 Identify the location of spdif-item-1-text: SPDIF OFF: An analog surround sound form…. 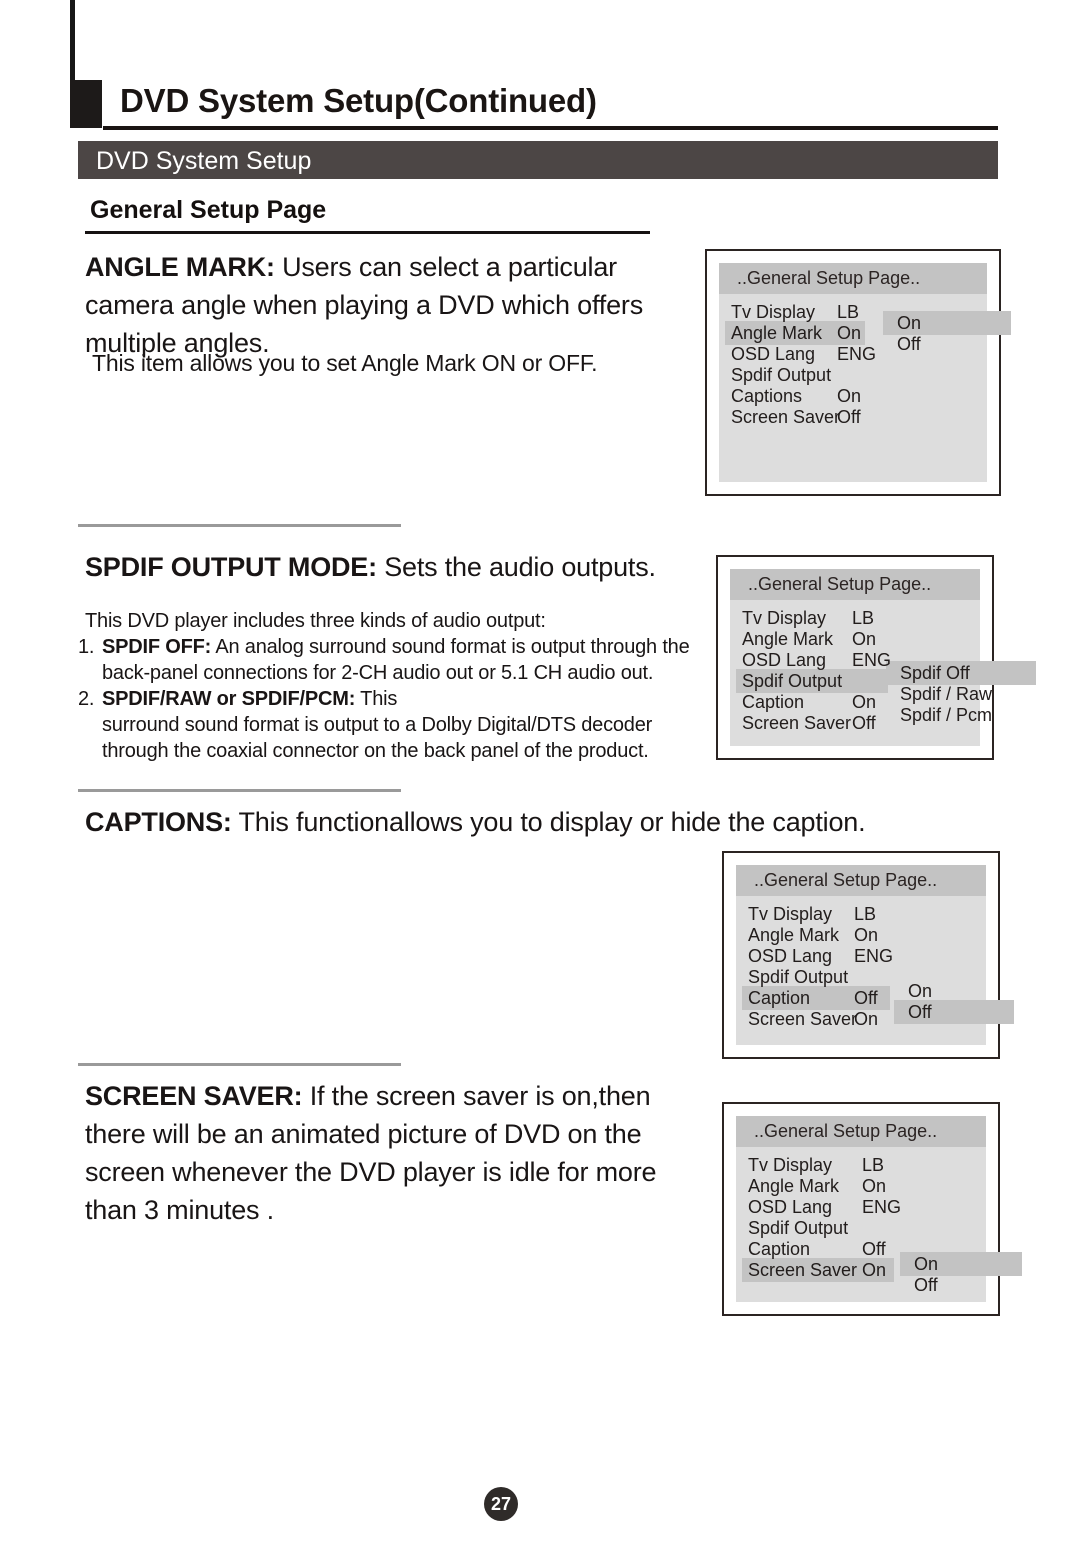
(406, 660).